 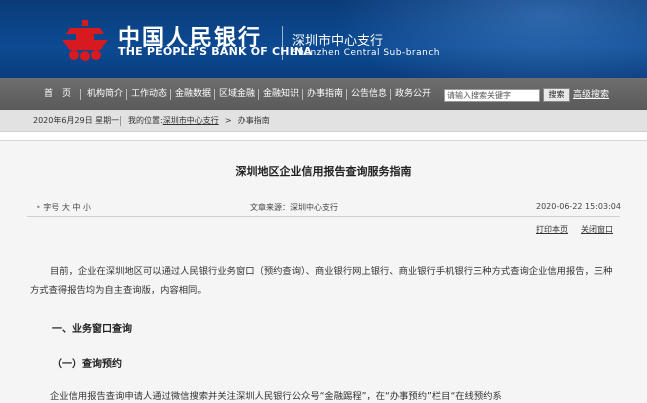 I want to click on nav-item-home: 首 页, so click(x=57, y=94).